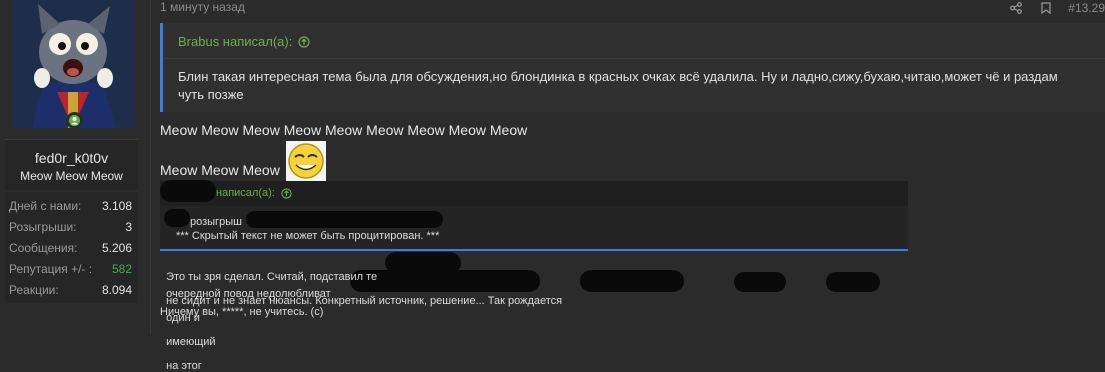  I want to click on stat-value: 582, so click(121, 269).